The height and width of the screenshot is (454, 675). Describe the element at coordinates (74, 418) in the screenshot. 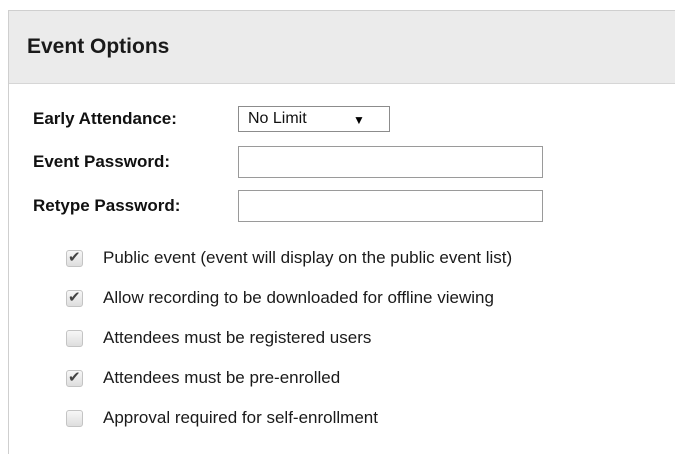

I see `approval-required-checkbox` at that location.